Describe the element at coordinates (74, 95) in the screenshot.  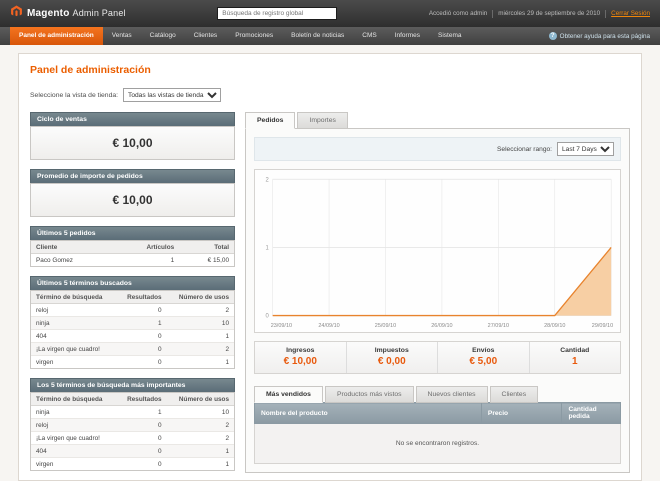
I see `store-view-label: Seleccione la vista de tienda:` at that location.